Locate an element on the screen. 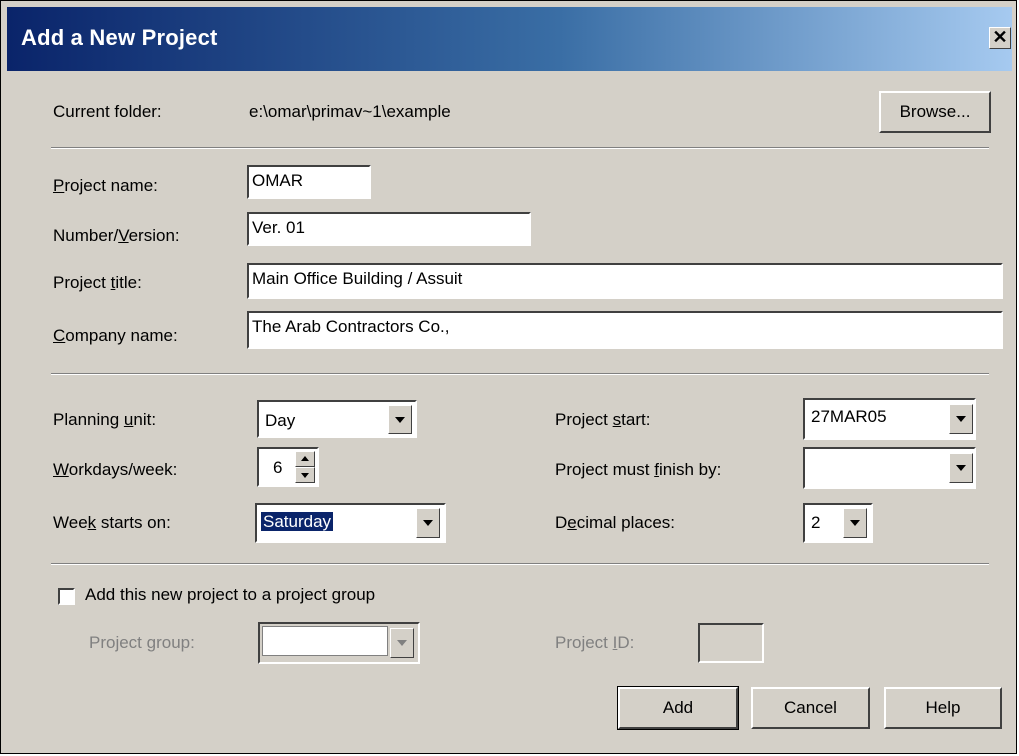 This screenshot has height=756, width=1019. project-id-input is located at coordinates (731, 643).